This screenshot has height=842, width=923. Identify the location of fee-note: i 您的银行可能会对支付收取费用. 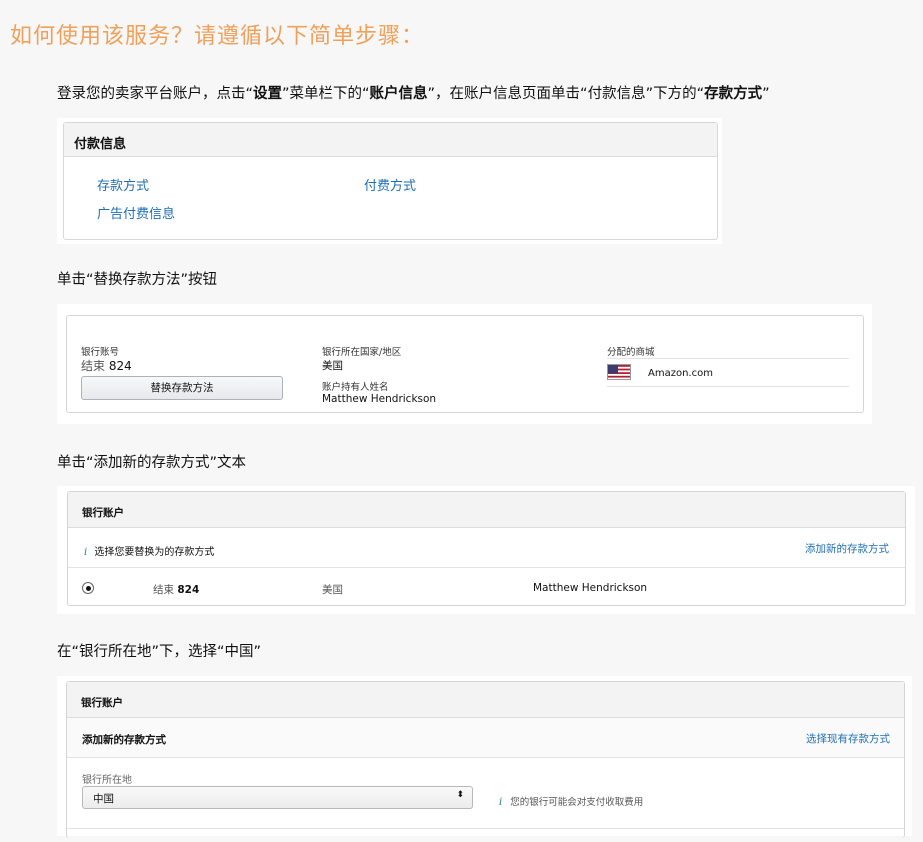
(571, 801).